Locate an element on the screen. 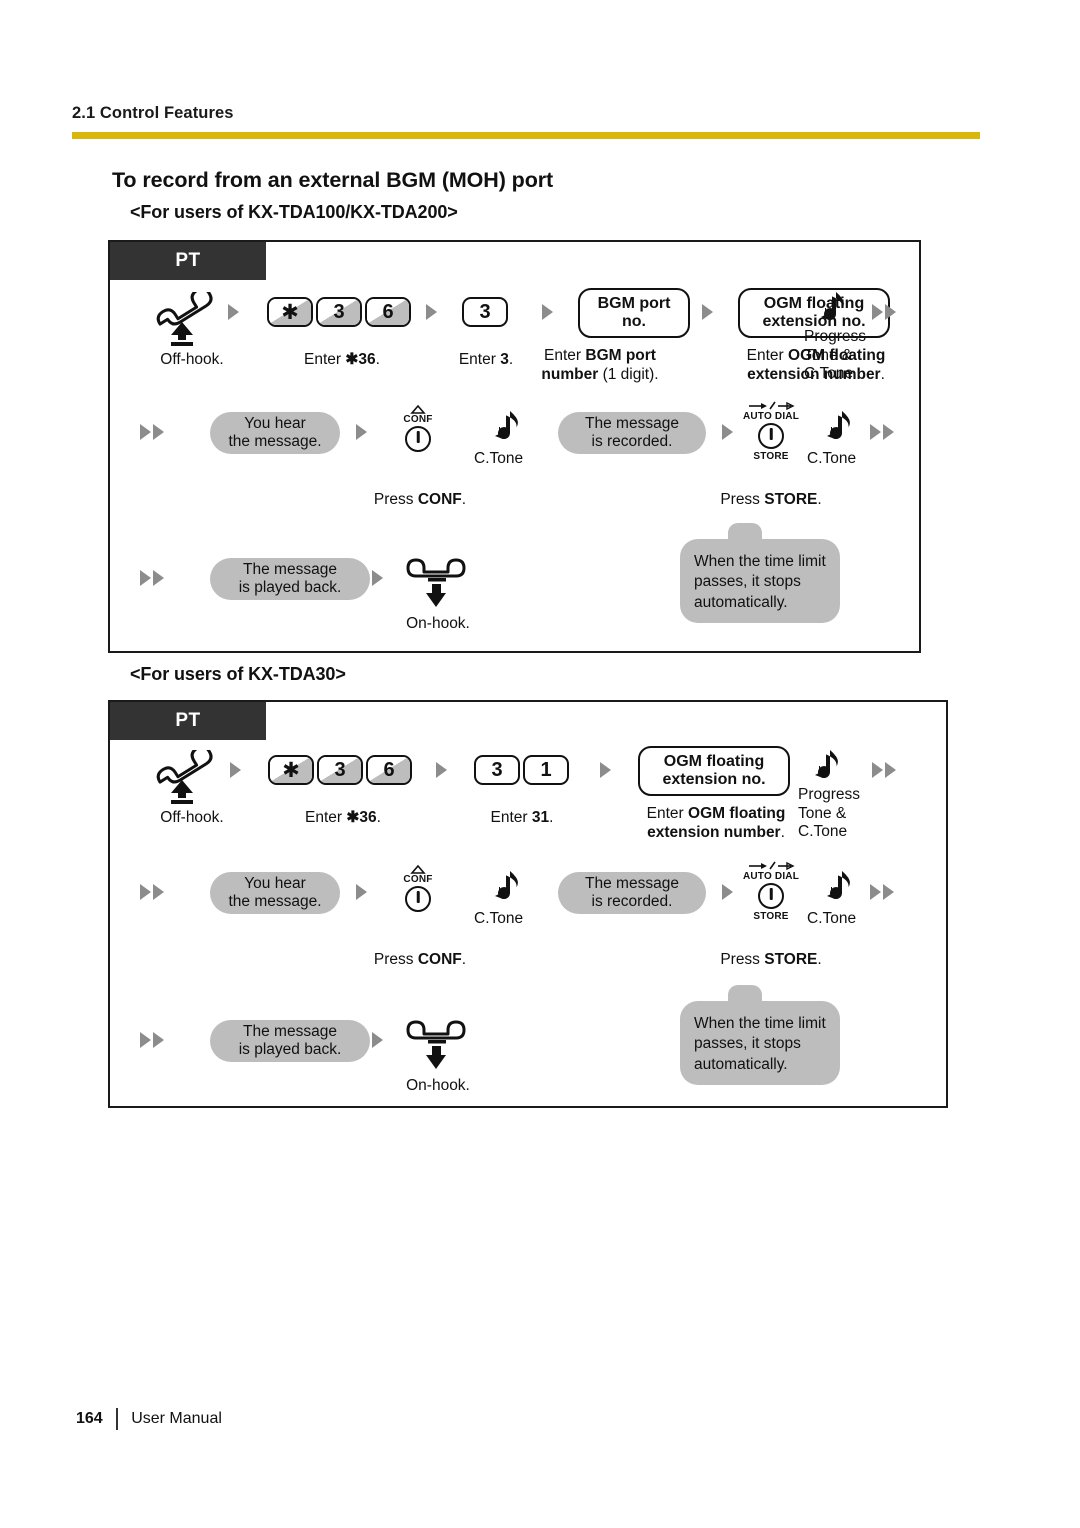 The height and width of the screenshot is (1528, 1080). caption-press-store: Press STORE. is located at coordinates (771, 499).